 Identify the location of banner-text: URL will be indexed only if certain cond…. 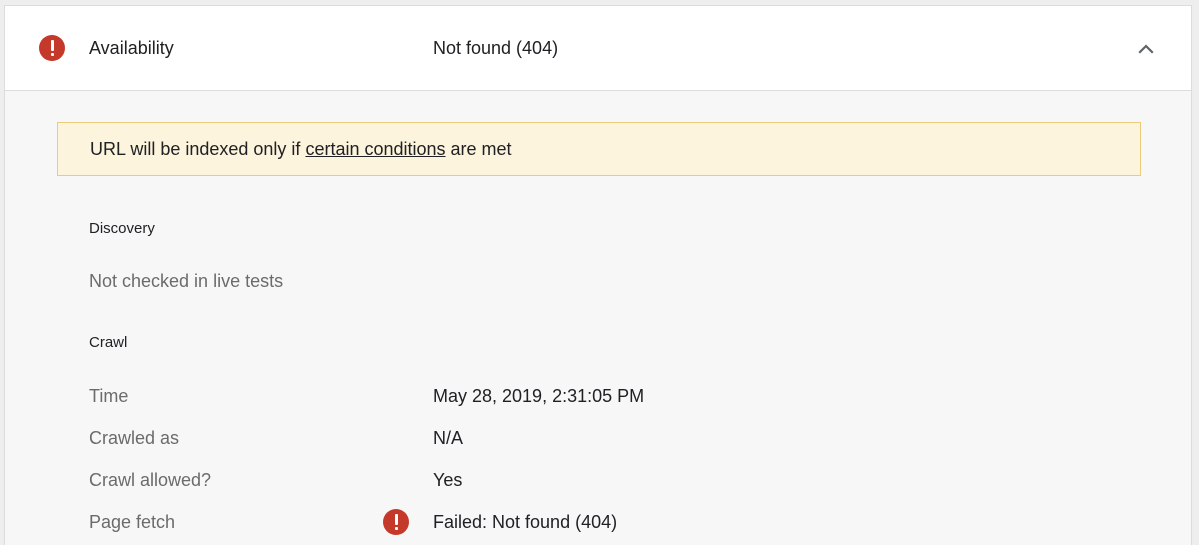
(301, 149).